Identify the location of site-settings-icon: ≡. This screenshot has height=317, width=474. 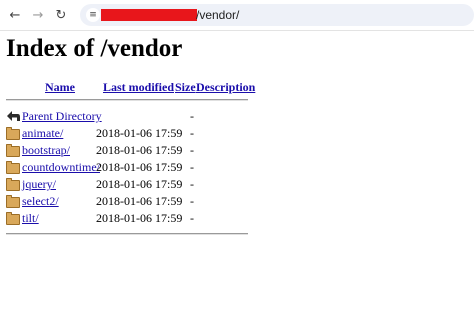
(93, 15).